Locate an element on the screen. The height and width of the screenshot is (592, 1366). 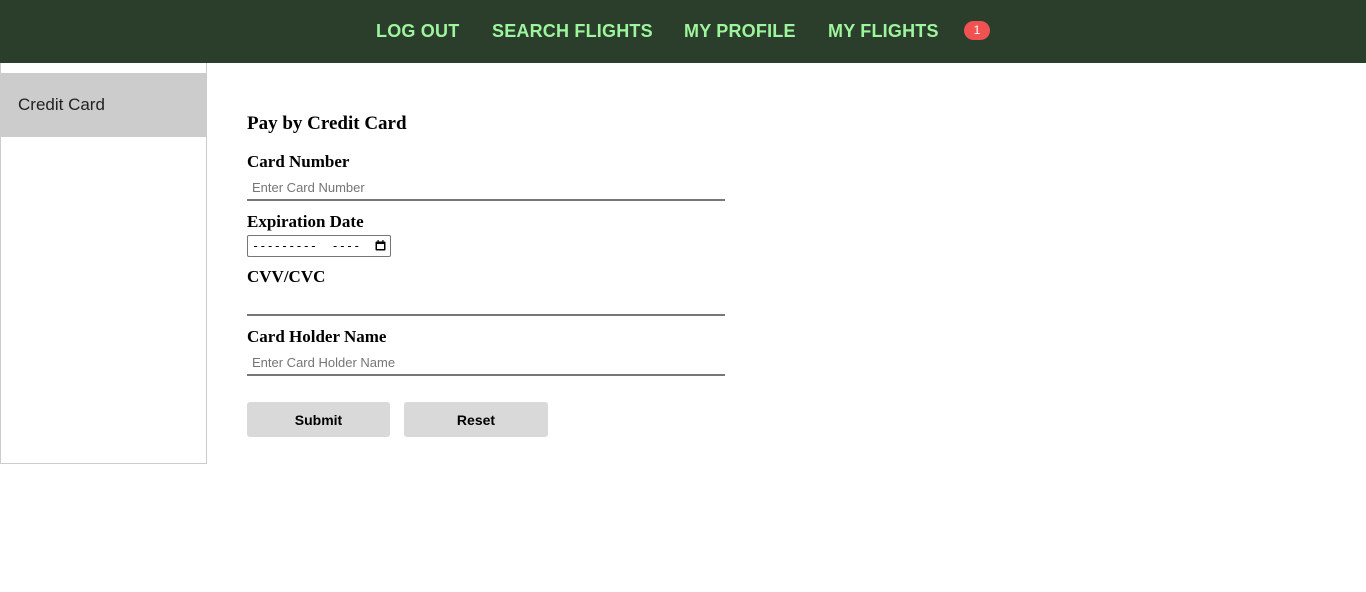
expiration-date-input: --------- ---- is located at coordinates (319, 246).